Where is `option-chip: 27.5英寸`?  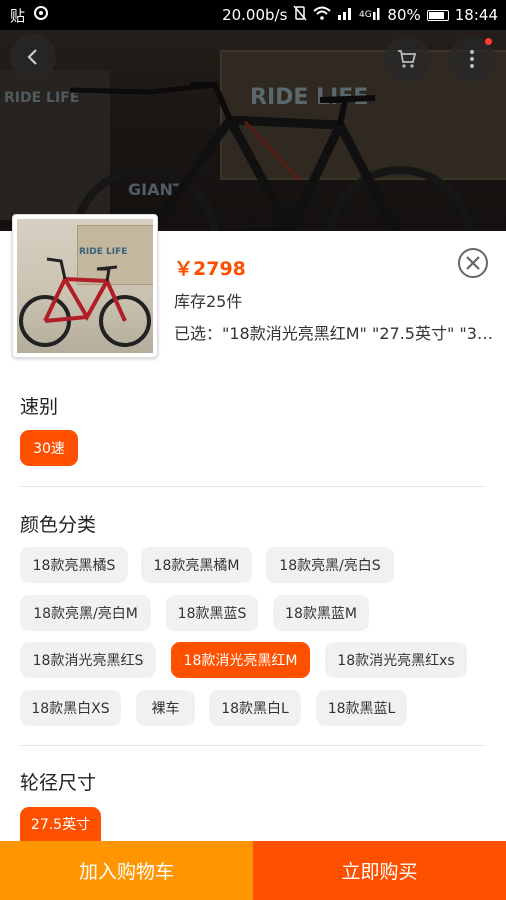 option-chip: 27.5英寸 is located at coordinates (60, 824).